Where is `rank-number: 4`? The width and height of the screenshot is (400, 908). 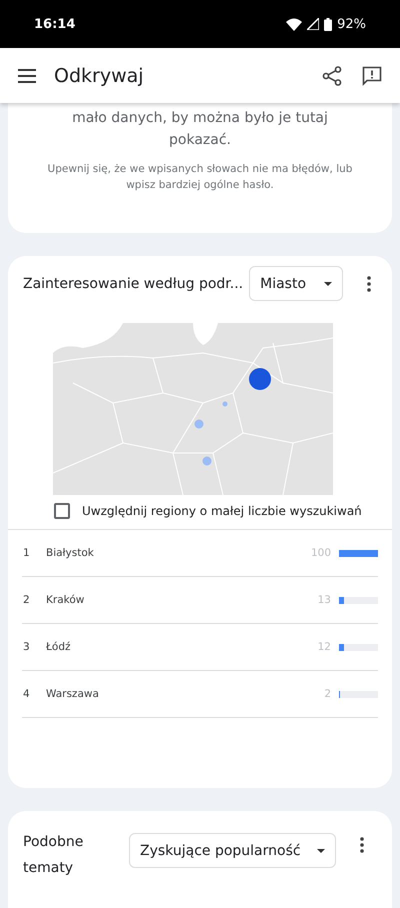 rank-number: 4 is located at coordinates (26, 694).